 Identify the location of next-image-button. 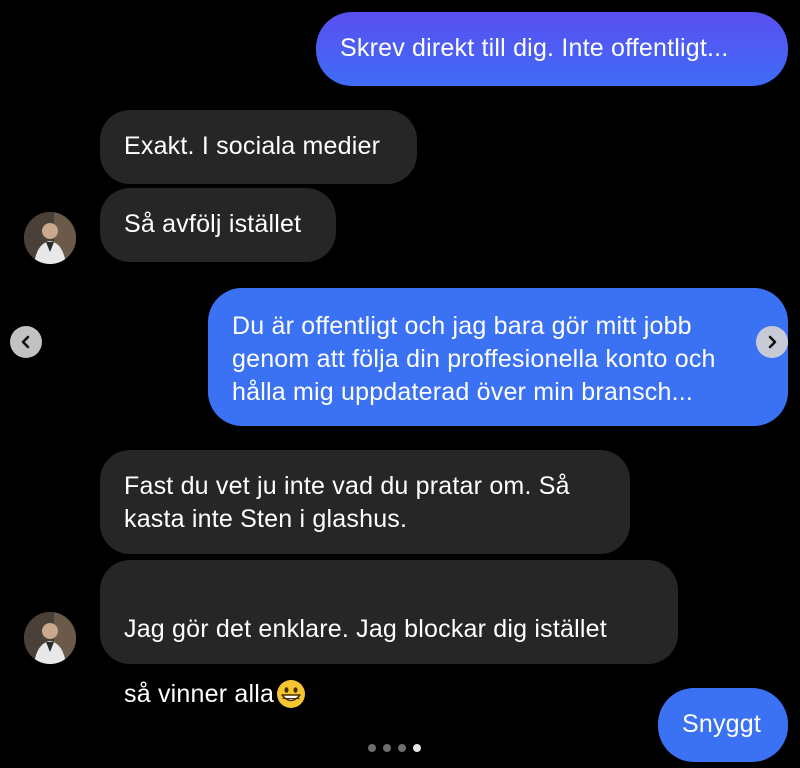
(772, 342).